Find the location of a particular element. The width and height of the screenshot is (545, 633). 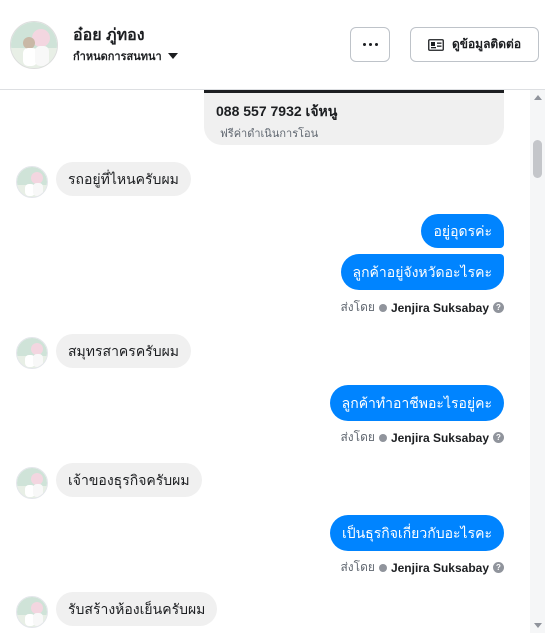

more-dots-icon is located at coordinates (370, 44).